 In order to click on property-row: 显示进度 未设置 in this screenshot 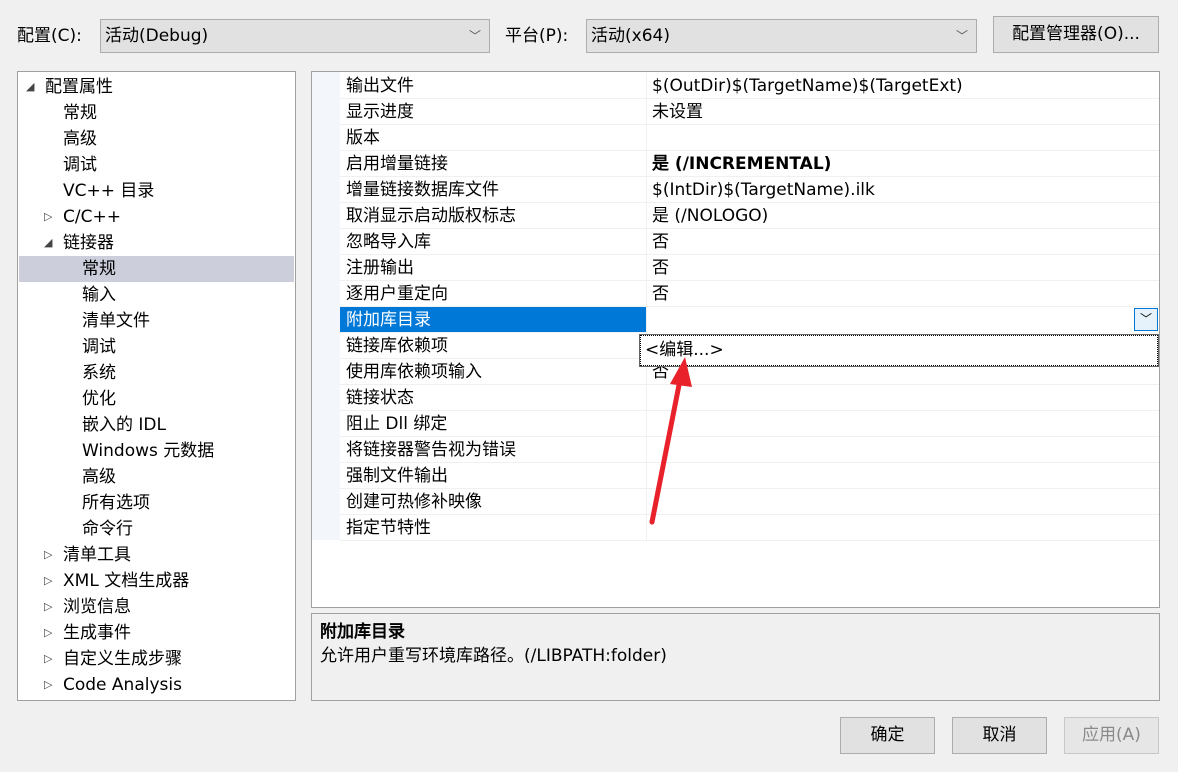, I will do `click(749, 112)`.